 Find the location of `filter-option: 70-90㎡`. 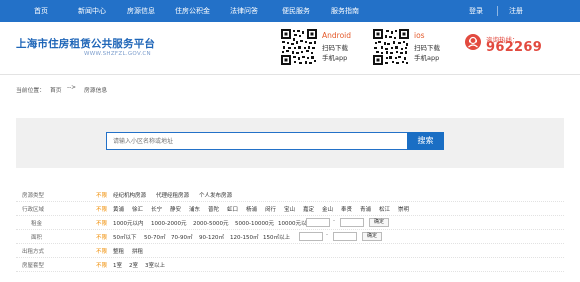

filter-option: 70-90㎡ is located at coordinates (181, 237).